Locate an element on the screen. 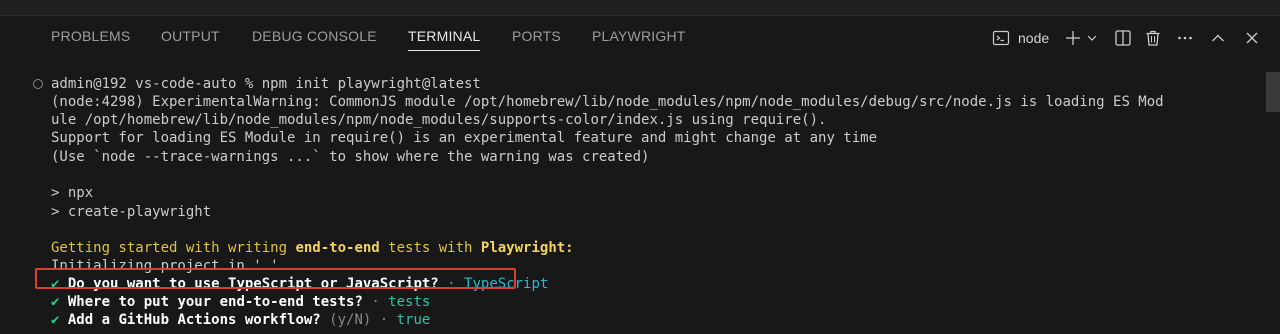 Image resolution: width=1280 pixels, height=334 pixels. tab-problems: PROBLEMS is located at coordinates (90, 36).